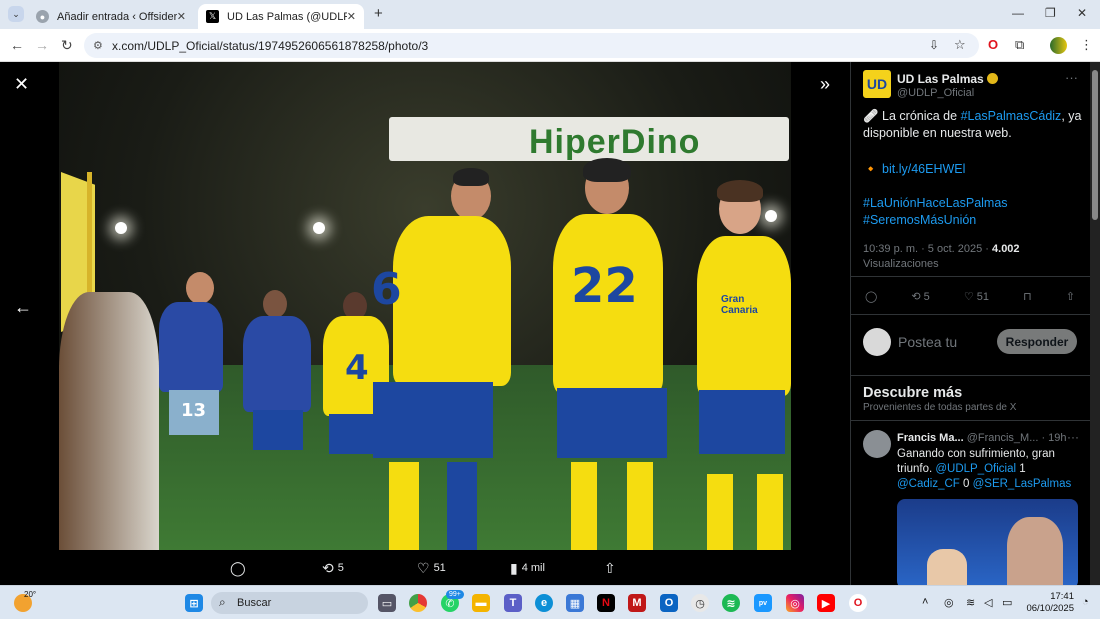  I want to click on extensions-icon: ⧉, so click(1019, 45).